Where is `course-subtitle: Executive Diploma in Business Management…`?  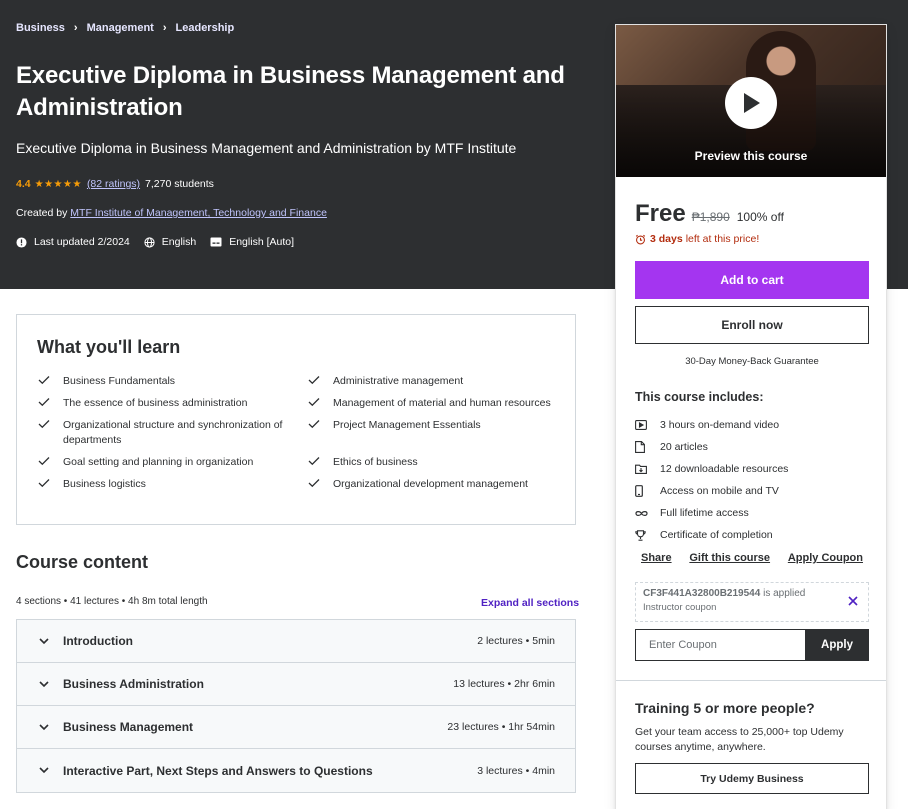 course-subtitle: Executive Diploma in Business Management… is located at coordinates (266, 148).